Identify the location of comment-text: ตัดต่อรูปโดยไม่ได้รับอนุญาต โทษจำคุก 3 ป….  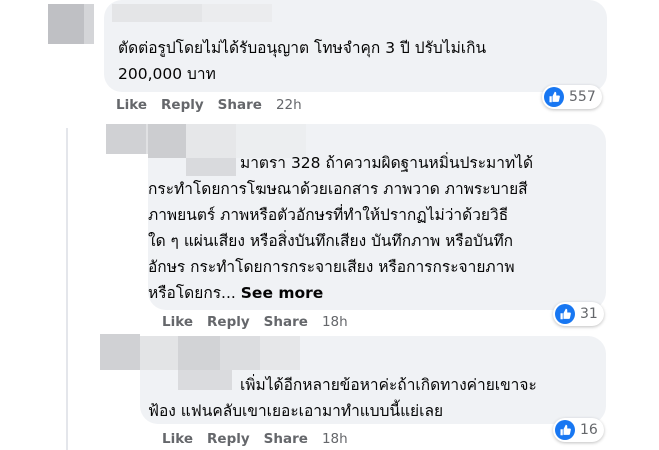
(302, 61).